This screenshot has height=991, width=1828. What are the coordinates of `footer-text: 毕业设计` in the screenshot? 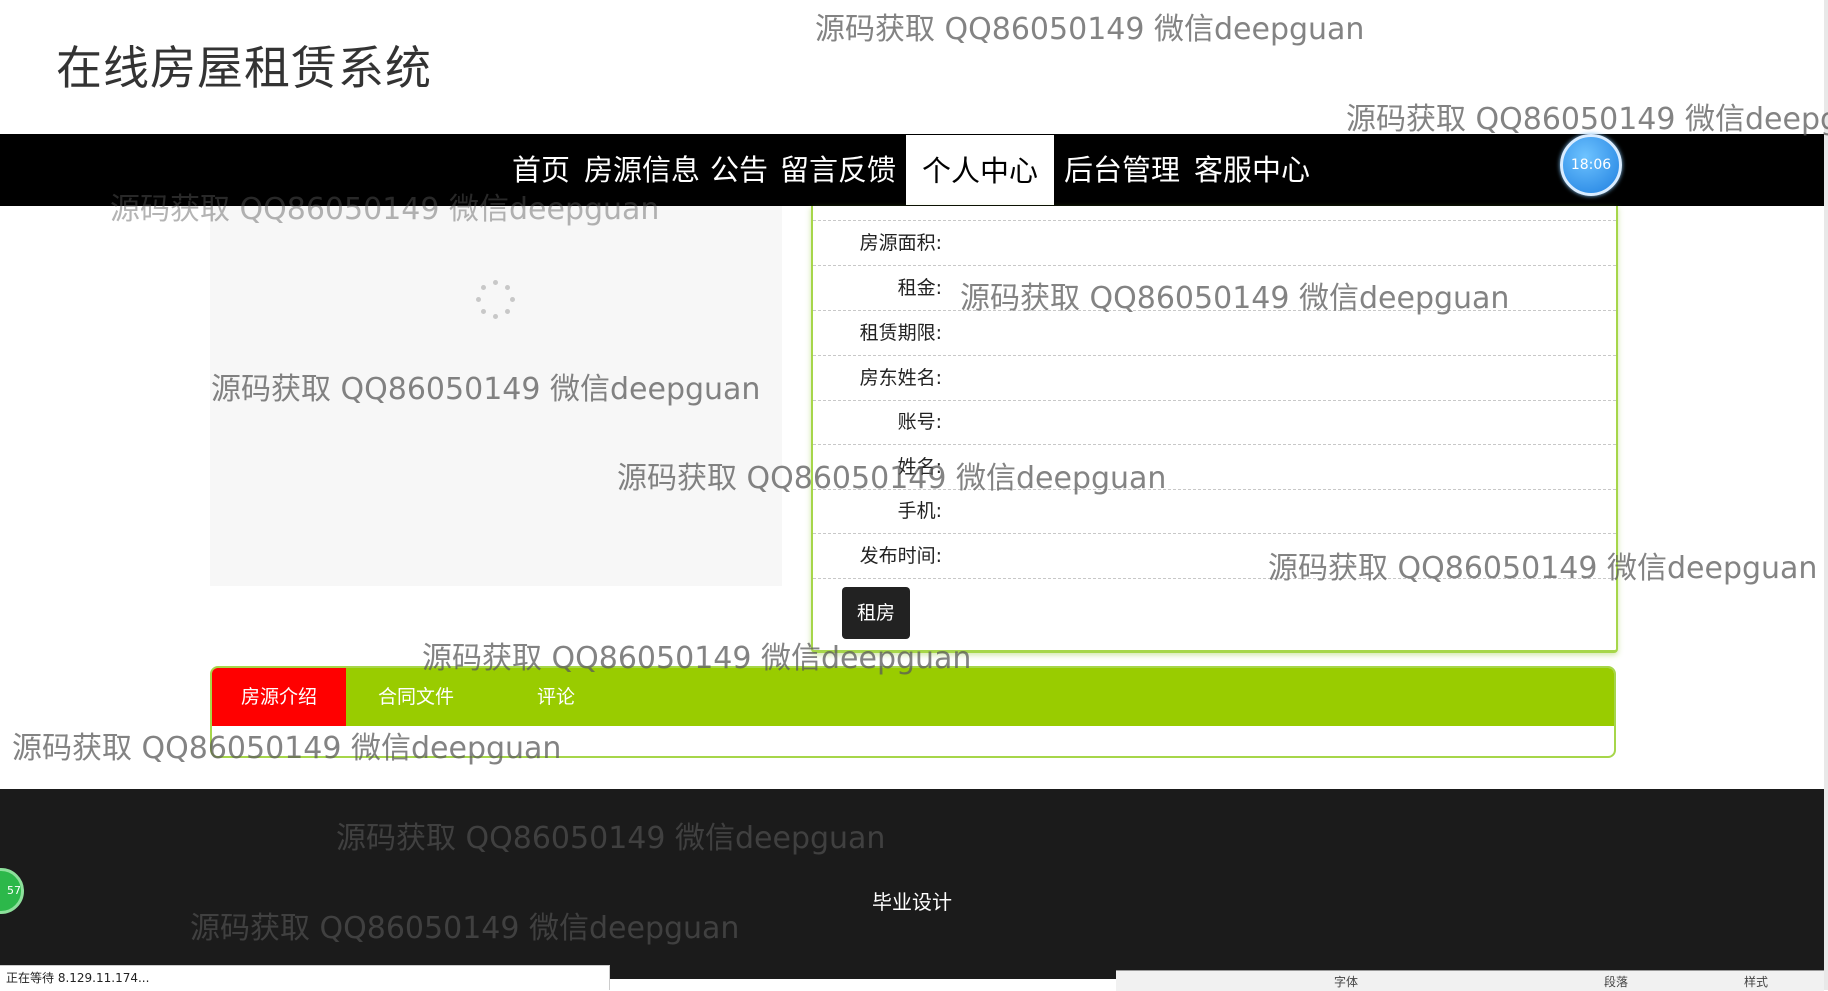 It's located at (912, 902).